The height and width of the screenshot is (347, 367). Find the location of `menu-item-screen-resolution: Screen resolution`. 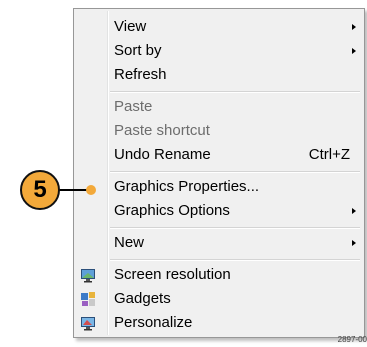

menu-item-screen-resolution: Screen resolution is located at coordinates (219, 275).